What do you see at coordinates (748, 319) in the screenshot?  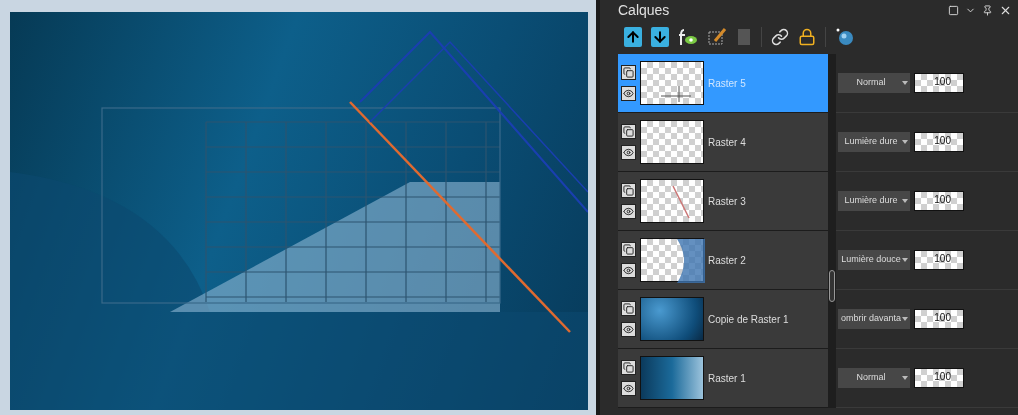 I see `layer-name: Copie de Raster 1` at bounding box center [748, 319].